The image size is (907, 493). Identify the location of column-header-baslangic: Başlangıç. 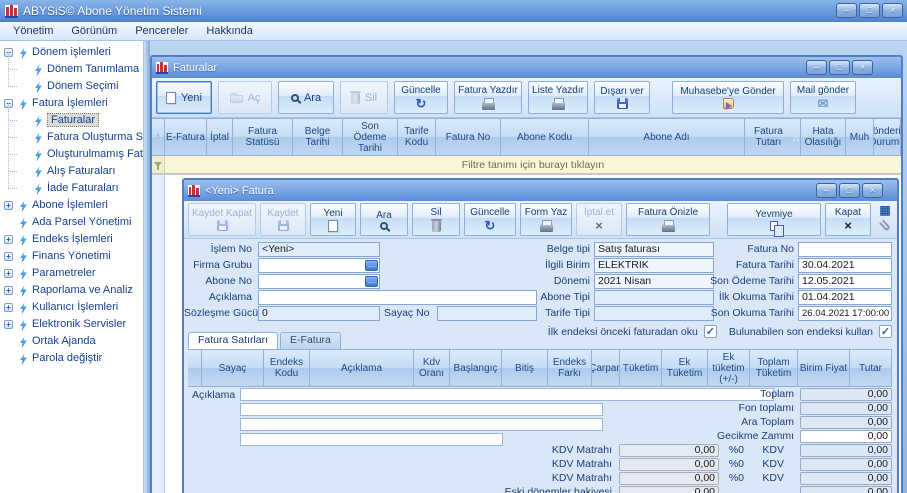
(476, 368).